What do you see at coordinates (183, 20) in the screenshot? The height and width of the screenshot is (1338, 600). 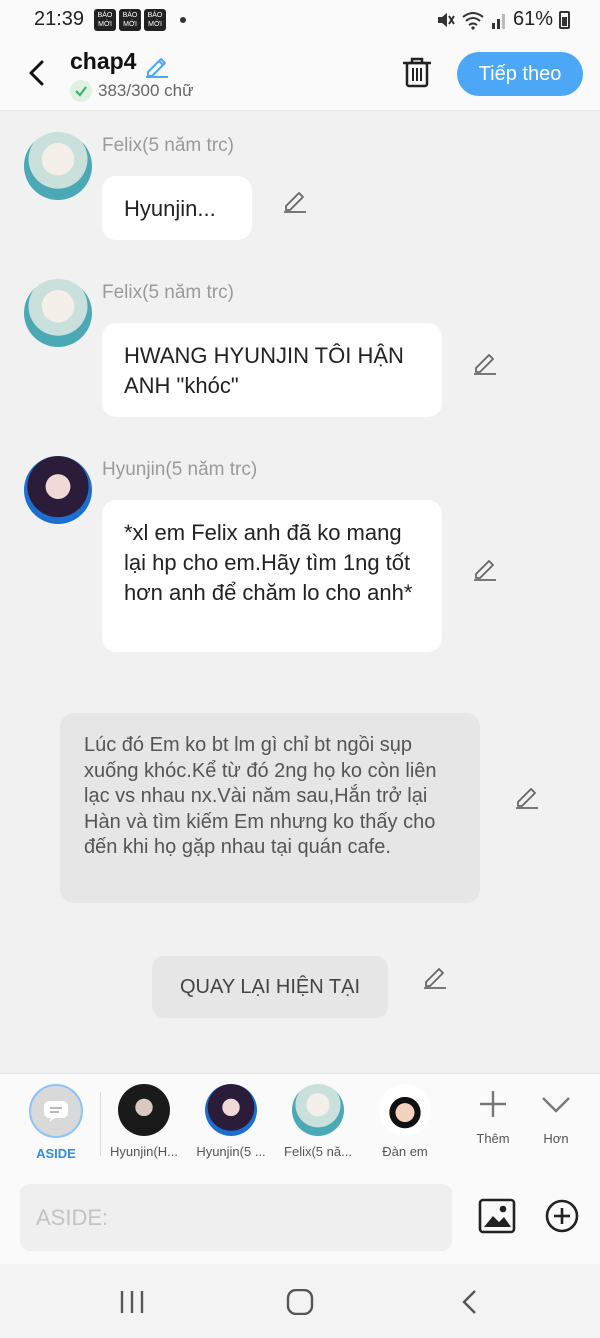 I see `more-notifications-dot` at bounding box center [183, 20].